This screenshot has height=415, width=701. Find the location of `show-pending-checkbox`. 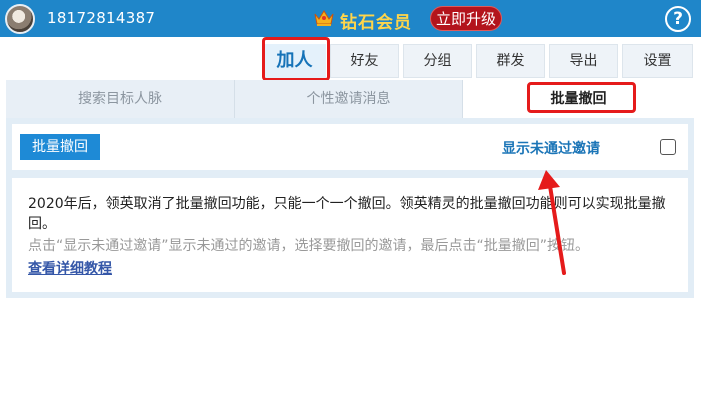

show-pending-checkbox is located at coordinates (668, 147).